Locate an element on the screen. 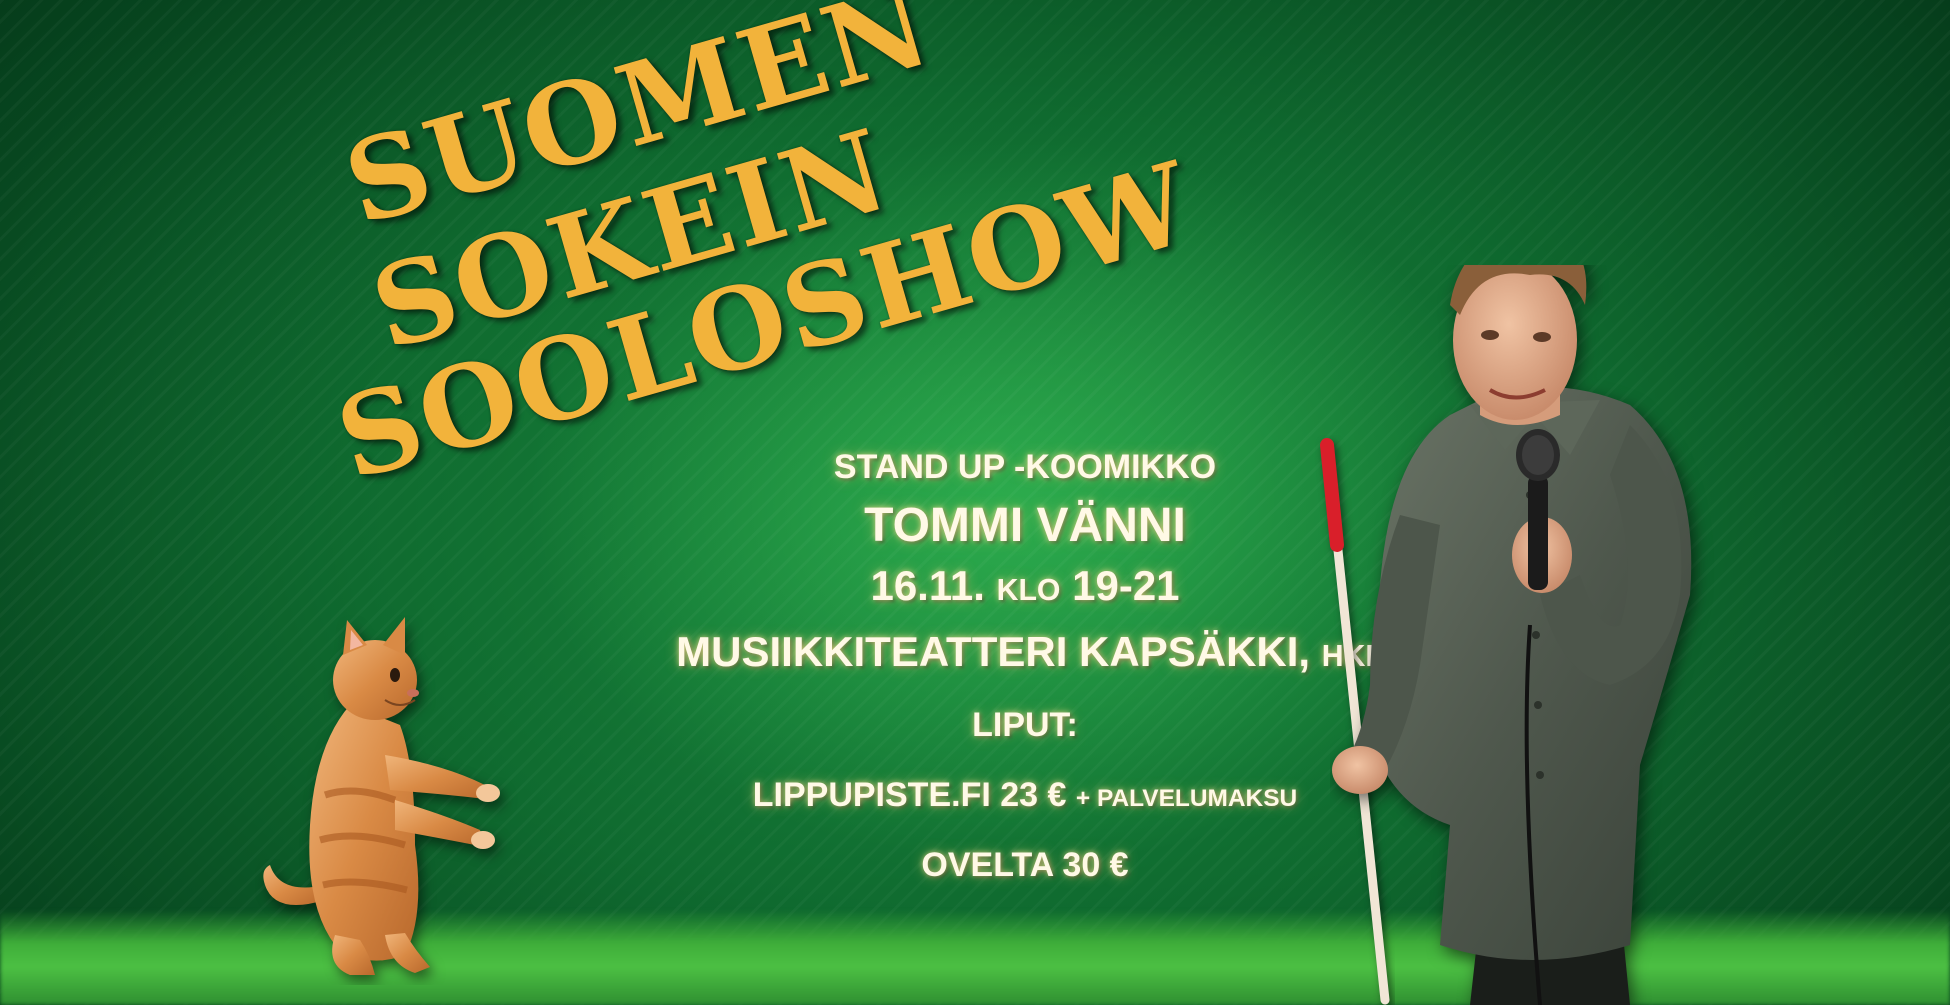 The image size is (1950, 1005). tickets-label: LIPUT: is located at coordinates (1025, 725).